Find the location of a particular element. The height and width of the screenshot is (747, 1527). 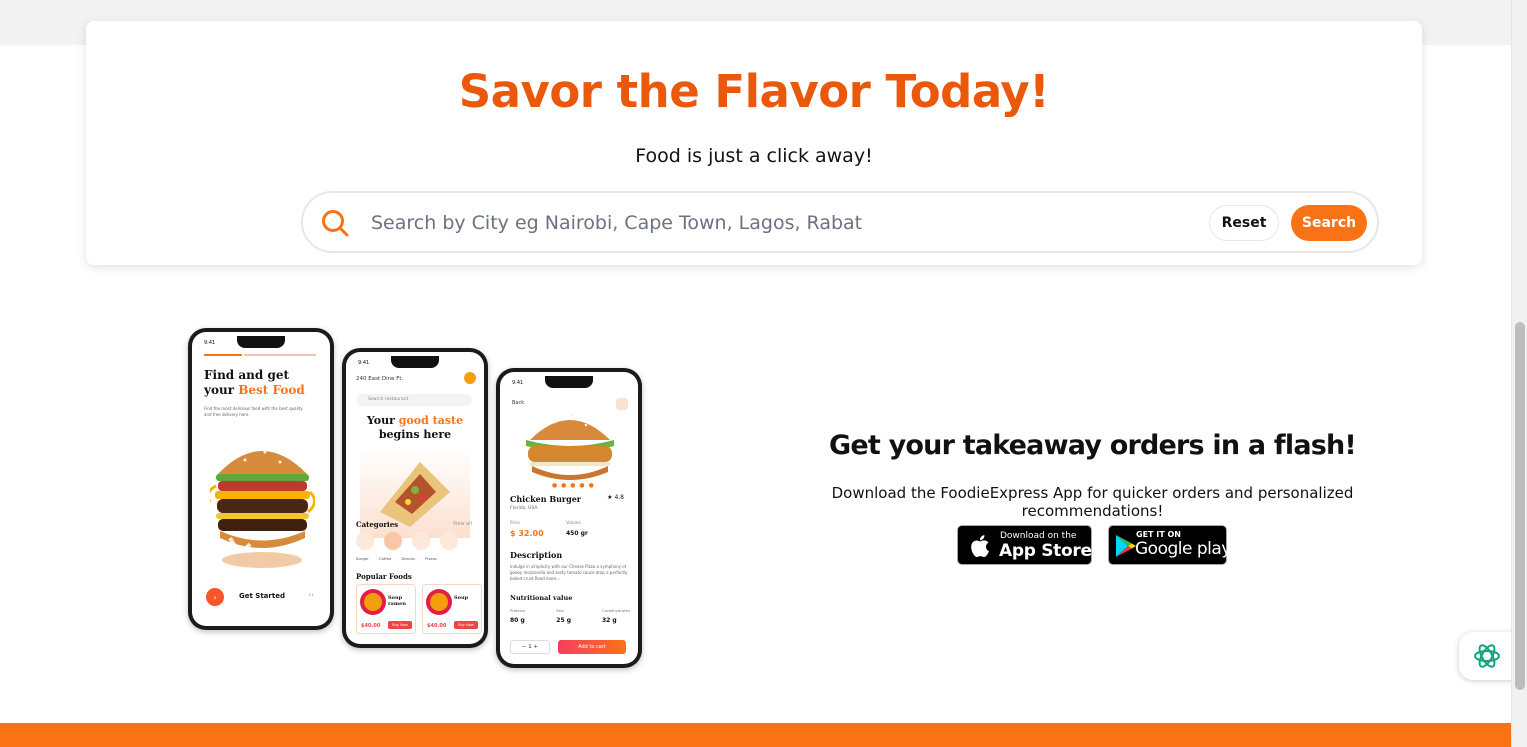

fats-amount: 25 g is located at coordinates (563, 620).